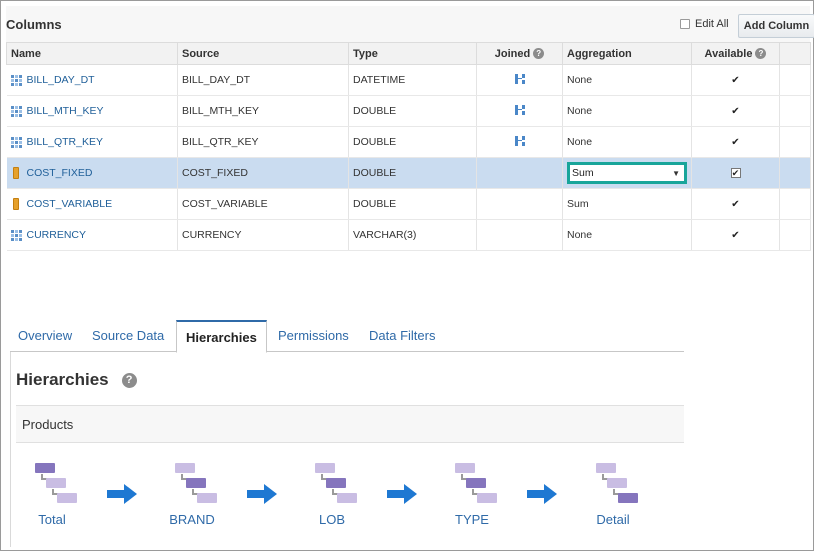 The height and width of the screenshot is (551, 814). I want to click on column-name-link: CURRENCY, so click(57, 235).